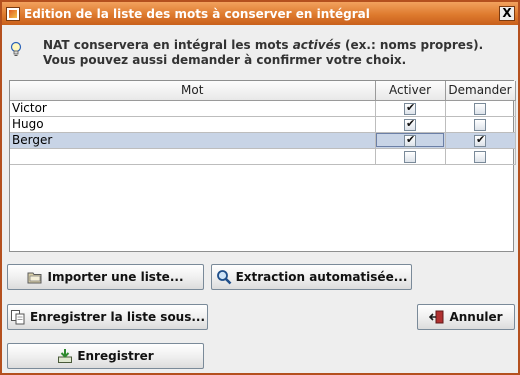 Image resolution: width=520 pixels, height=375 pixels. I want to click on word-cell, so click(193, 156).